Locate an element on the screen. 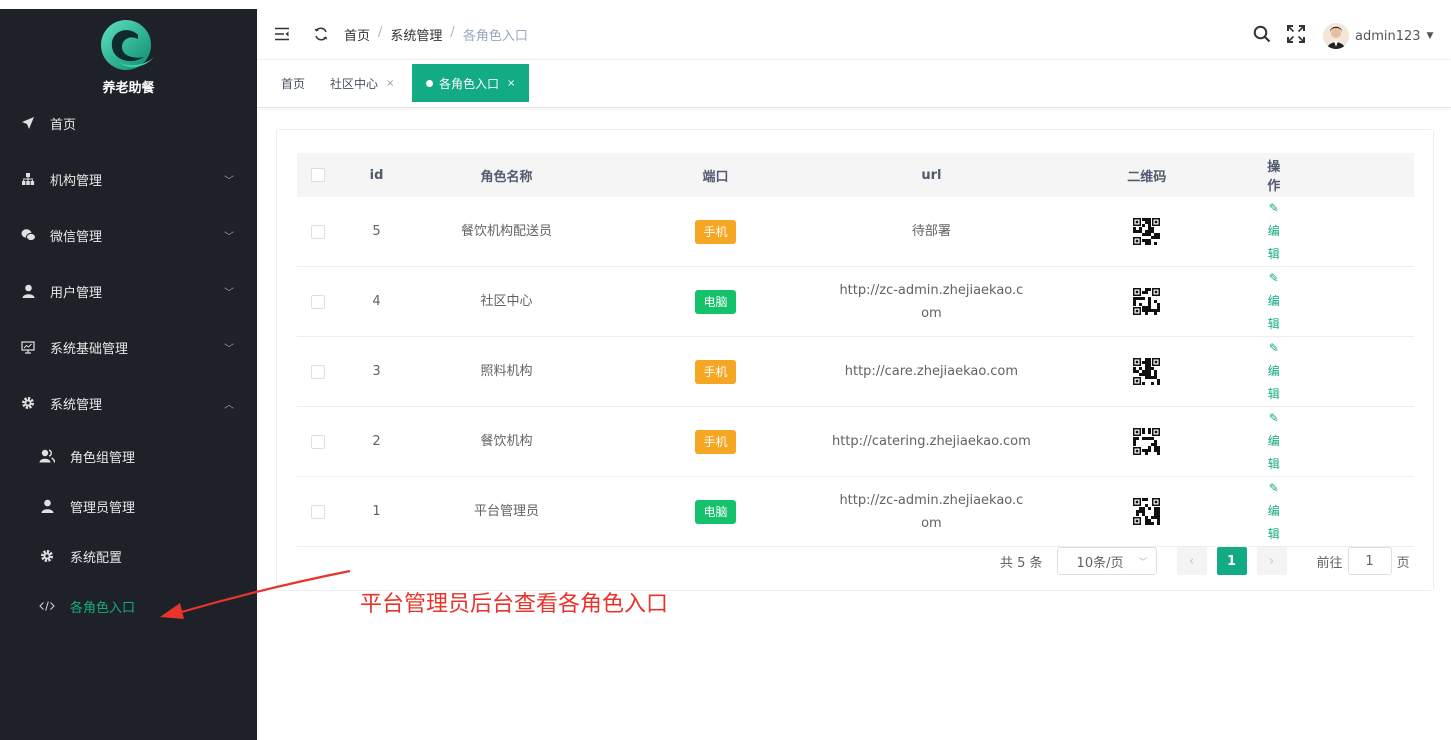  sidebar-item-label: 系统管理 is located at coordinates (76, 405).